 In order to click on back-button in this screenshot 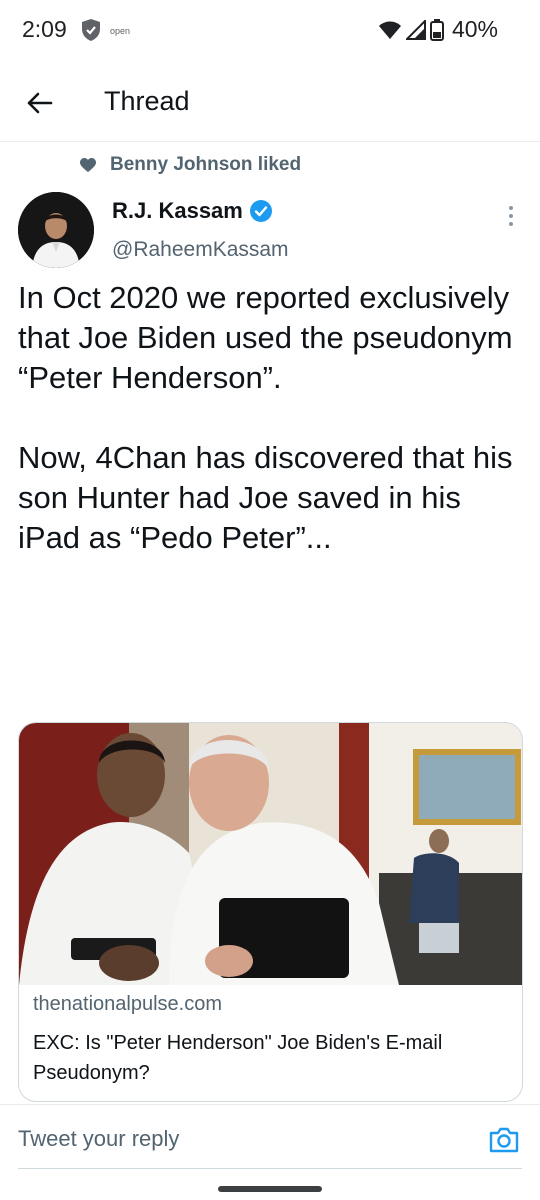, I will do `click(39, 103)`.